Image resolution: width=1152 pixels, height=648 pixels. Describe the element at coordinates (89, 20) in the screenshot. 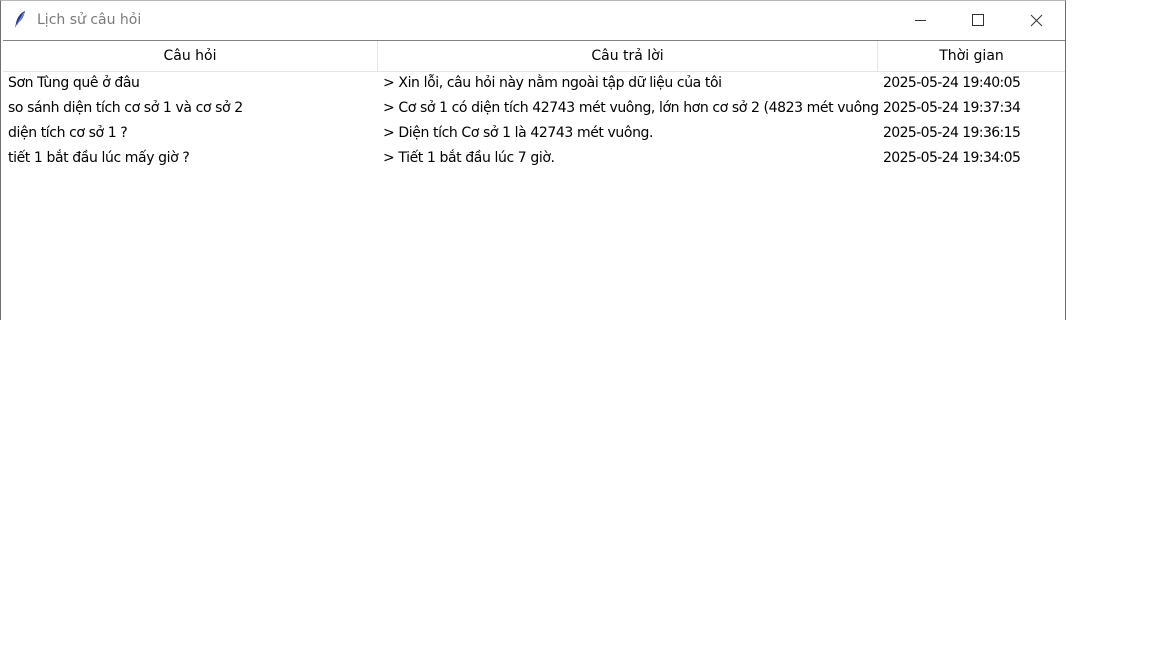

I see `window-title: Lịch sử câu hỏi` at that location.